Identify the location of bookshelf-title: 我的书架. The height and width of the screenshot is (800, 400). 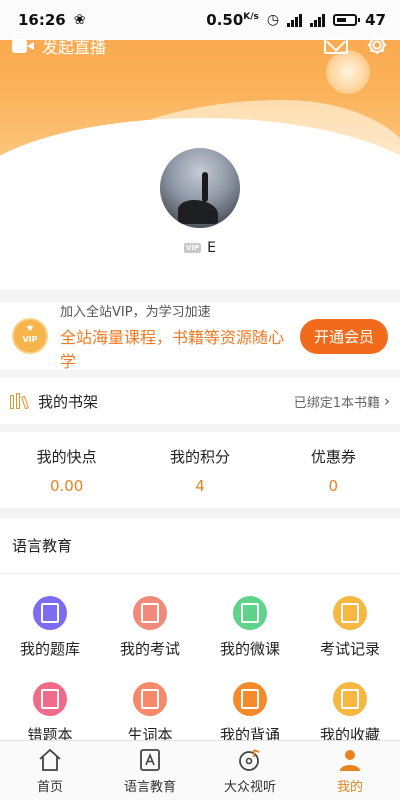
(68, 401).